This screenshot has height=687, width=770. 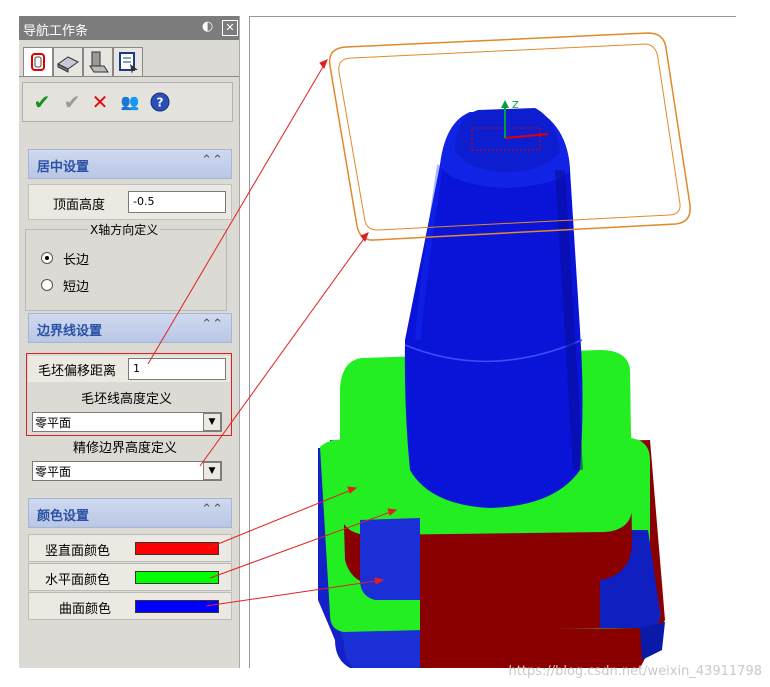 I want to click on arrow-offset, so click(x=237, y=212).